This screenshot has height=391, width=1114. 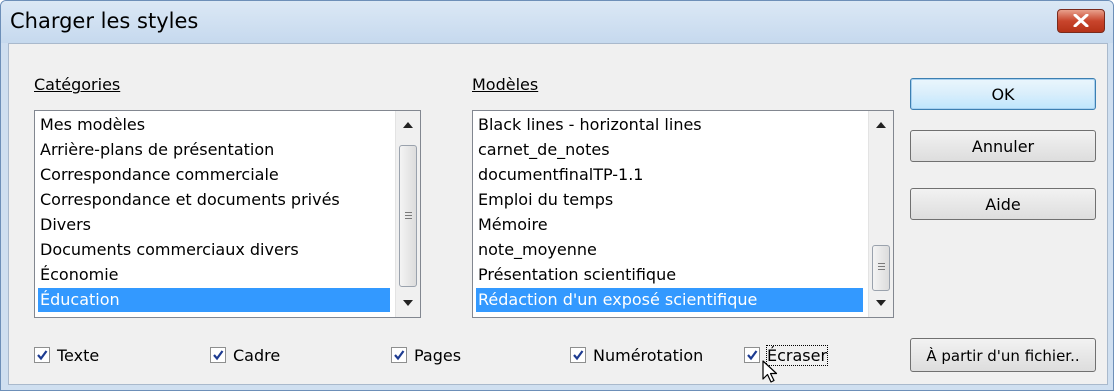 What do you see at coordinates (648, 355) in the screenshot?
I see `option-label: Numérotation` at bounding box center [648, 355].